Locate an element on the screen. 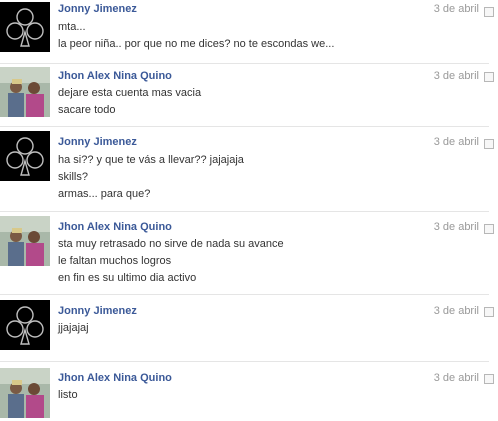 The height and width of the screenshot is (421, 498). message-text-line: skills? is located at coordinates (73, 177).